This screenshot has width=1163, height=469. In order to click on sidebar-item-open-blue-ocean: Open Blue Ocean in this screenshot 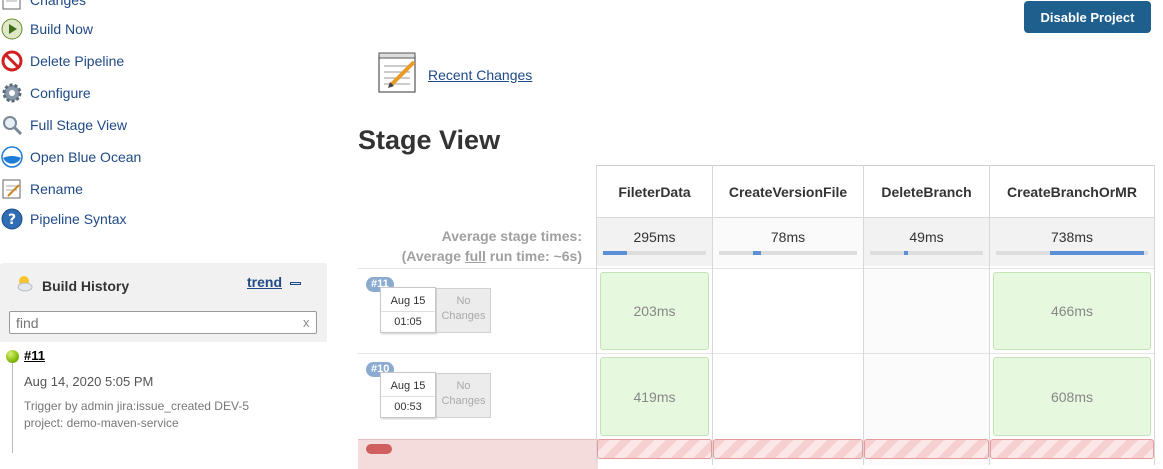, I will do `click(70, 157)`.